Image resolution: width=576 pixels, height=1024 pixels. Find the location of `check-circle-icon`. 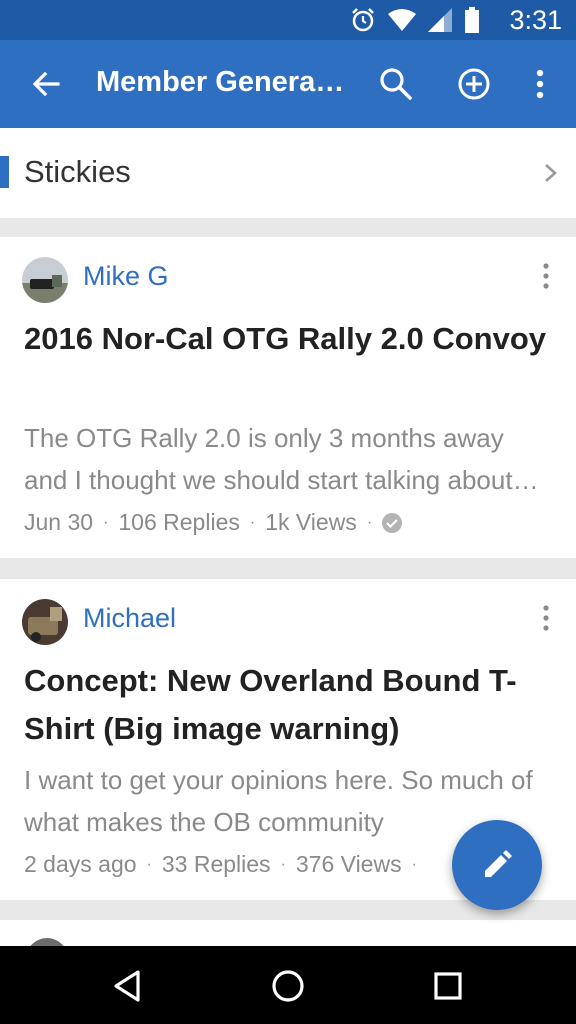

check-circle-icon is located at coordinates (392, 522).